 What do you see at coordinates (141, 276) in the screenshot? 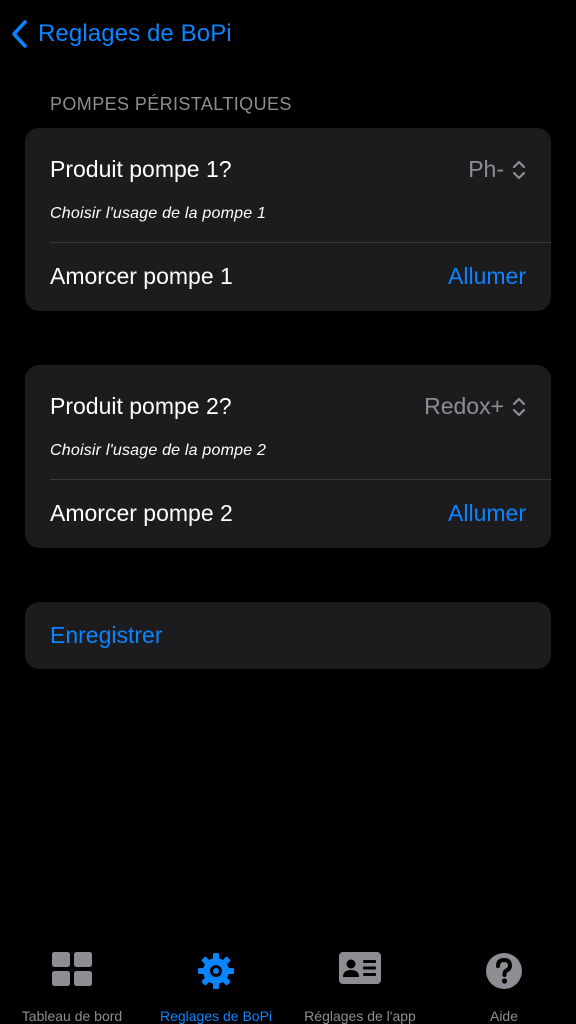
I see `pump-1-prime-label: Amorcer pompe 1` at bounding box center [141, 276].